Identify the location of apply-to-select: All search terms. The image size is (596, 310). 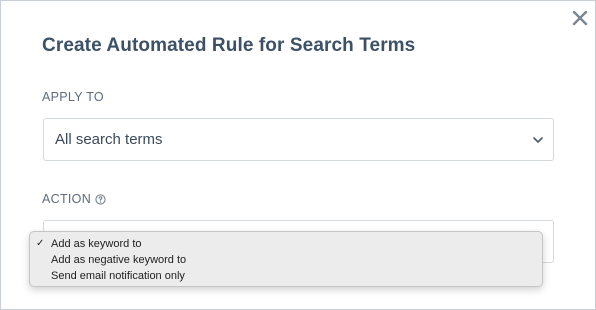
(298, 139).